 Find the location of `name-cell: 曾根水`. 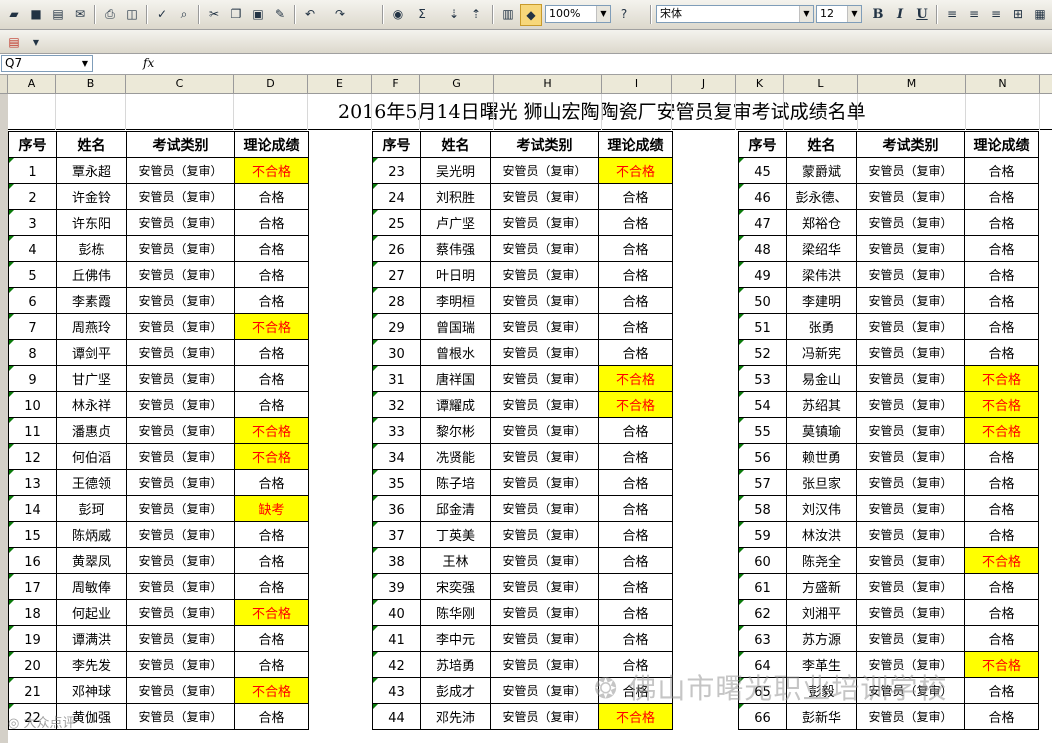

name-cell: 曾根水 is located at coordinates (455, 352).